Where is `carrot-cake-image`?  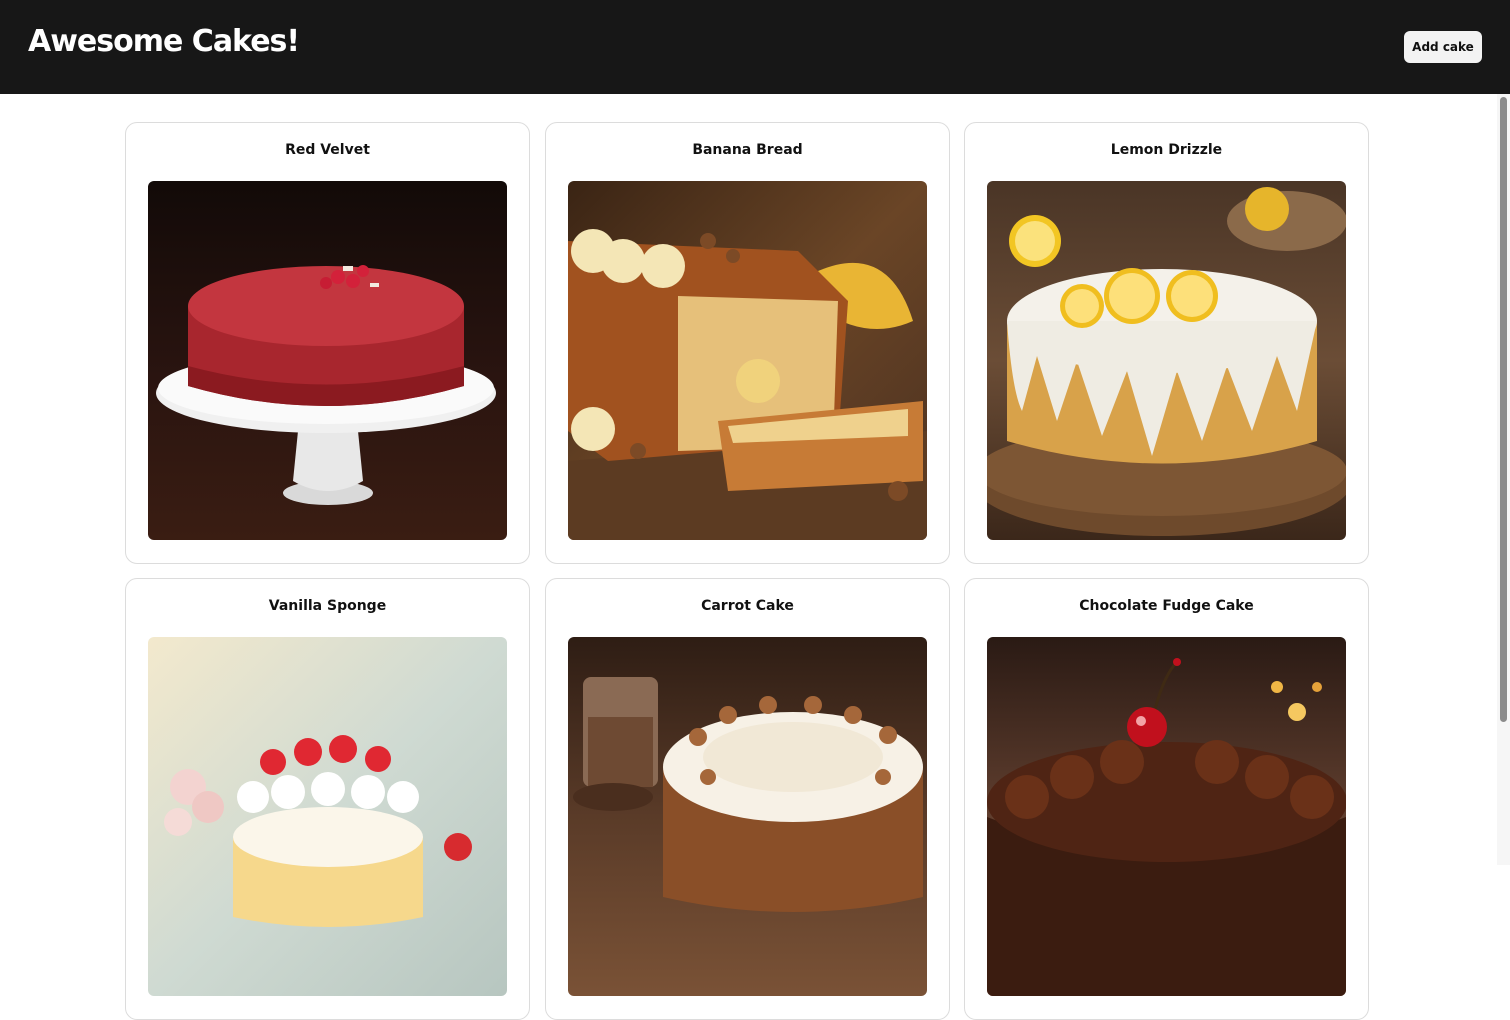 carrot-cake-image is located at coordinates (747, 816).